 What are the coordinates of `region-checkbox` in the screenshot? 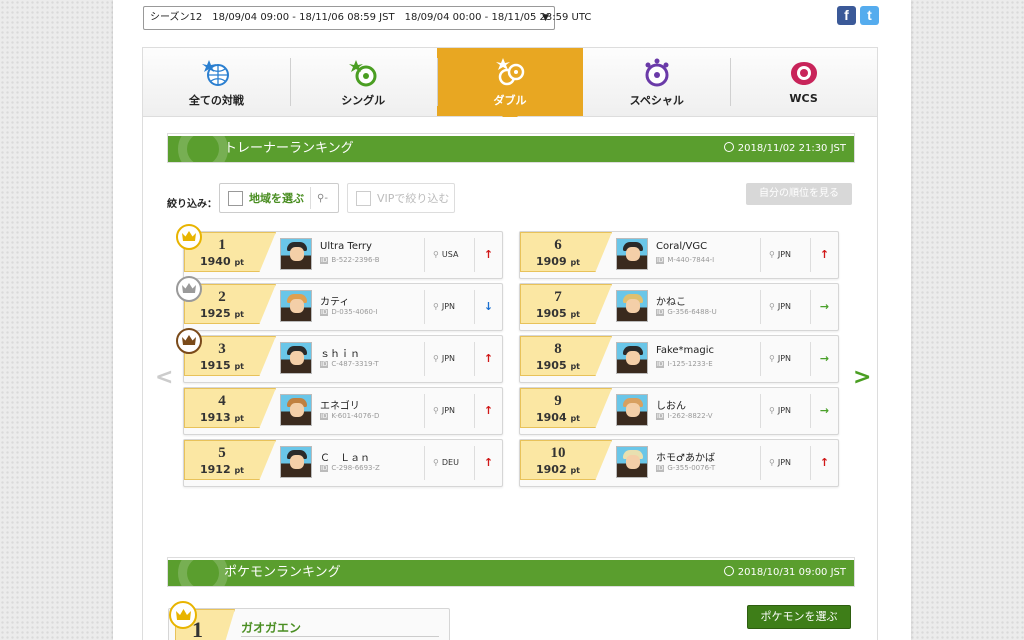 It's located at (235, 198).